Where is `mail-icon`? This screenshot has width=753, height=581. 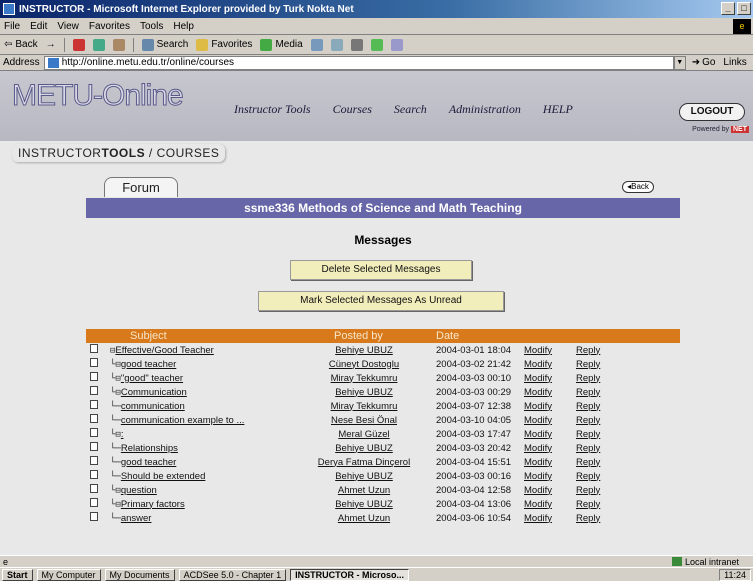
mail-icon is located at coordinates (336, 44).